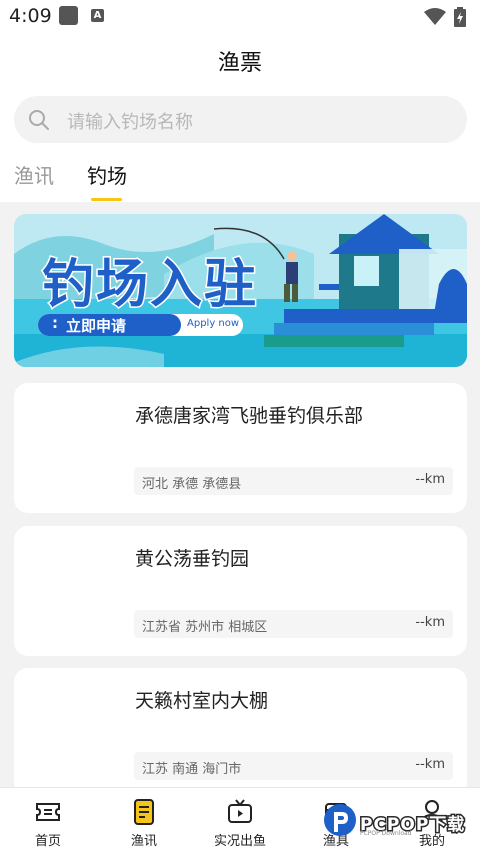  What do you see at coordinates (202, 701) in the screenshot?
I see `venue-name: 天籁村室内大棚` at bounding box center [202, 701].